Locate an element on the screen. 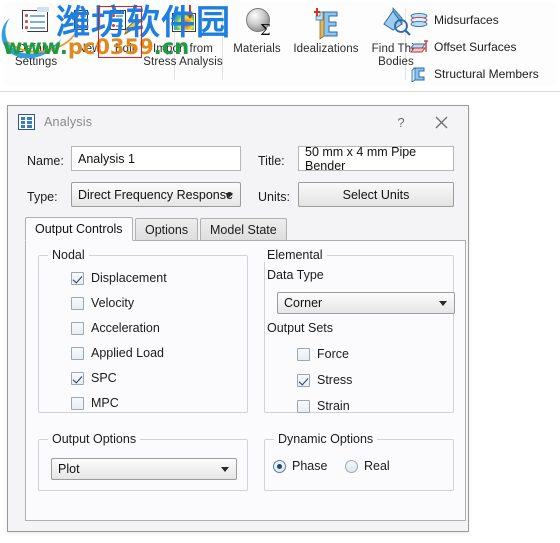 The height and width of the screenshot is (543, 560). checkbox-spc-box is located at coordinates (77, 378).